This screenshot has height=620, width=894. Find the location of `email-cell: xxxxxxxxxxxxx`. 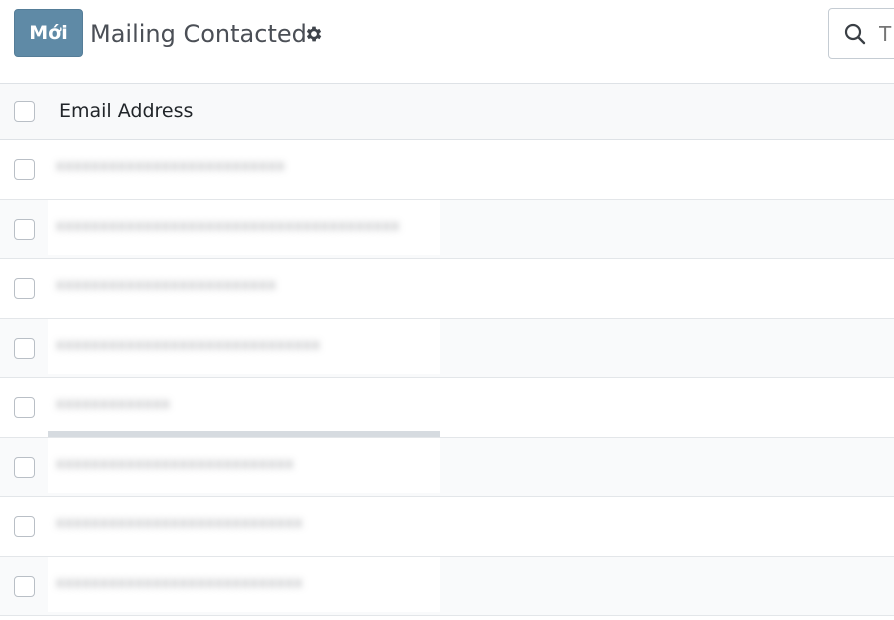

email-cell: xxxxxxxxxxxxx is located at coordinates (244, 405).